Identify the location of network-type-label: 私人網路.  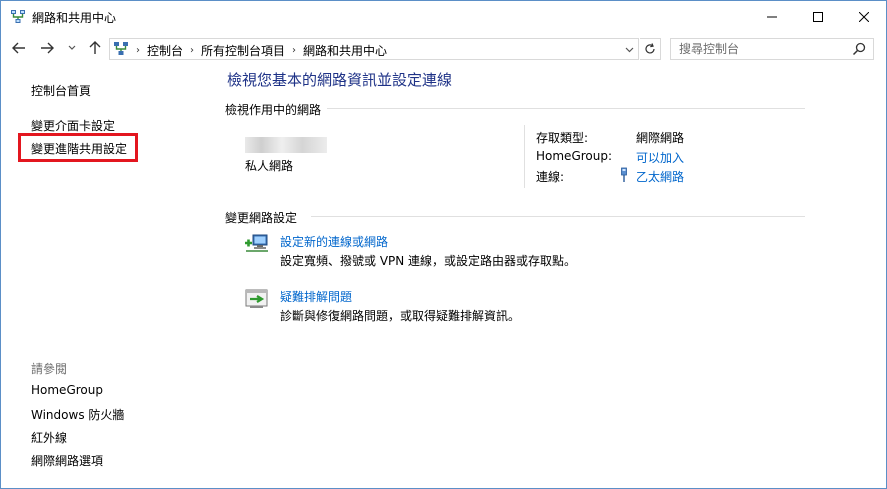
(269, 166).